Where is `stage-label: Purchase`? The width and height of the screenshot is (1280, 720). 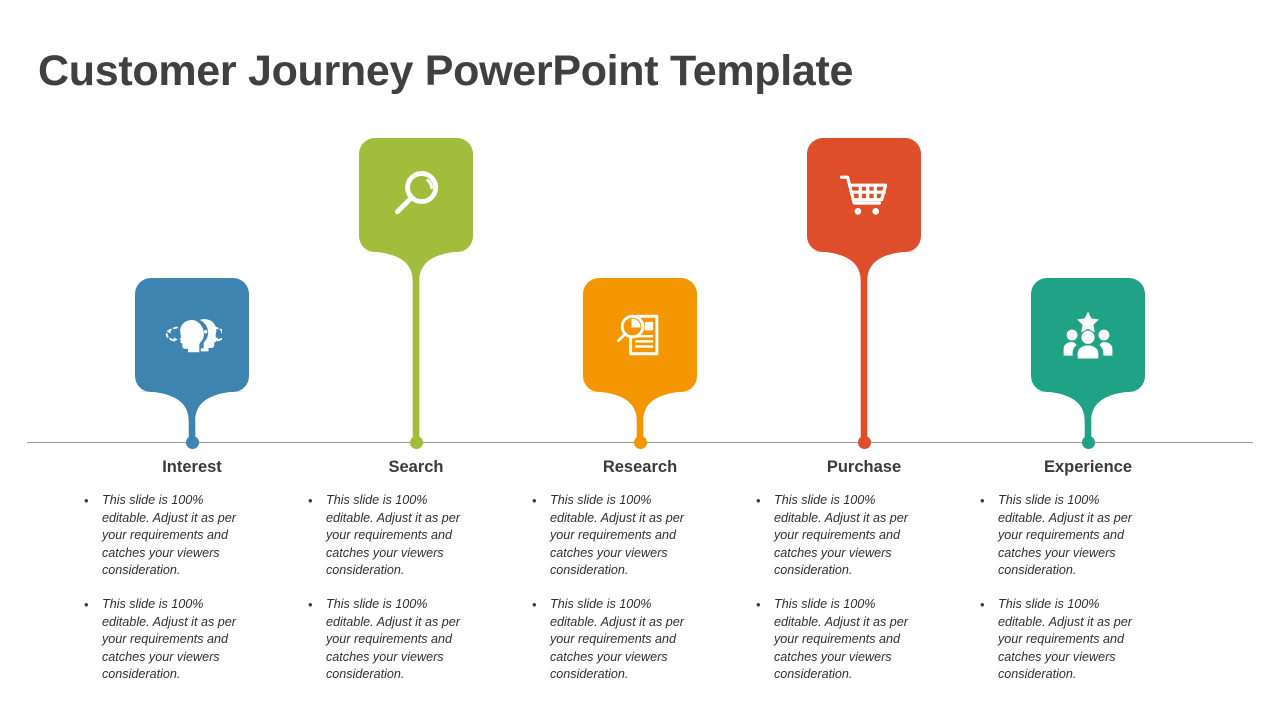 stage-label: Purchase is located at coordinates (864, 467).